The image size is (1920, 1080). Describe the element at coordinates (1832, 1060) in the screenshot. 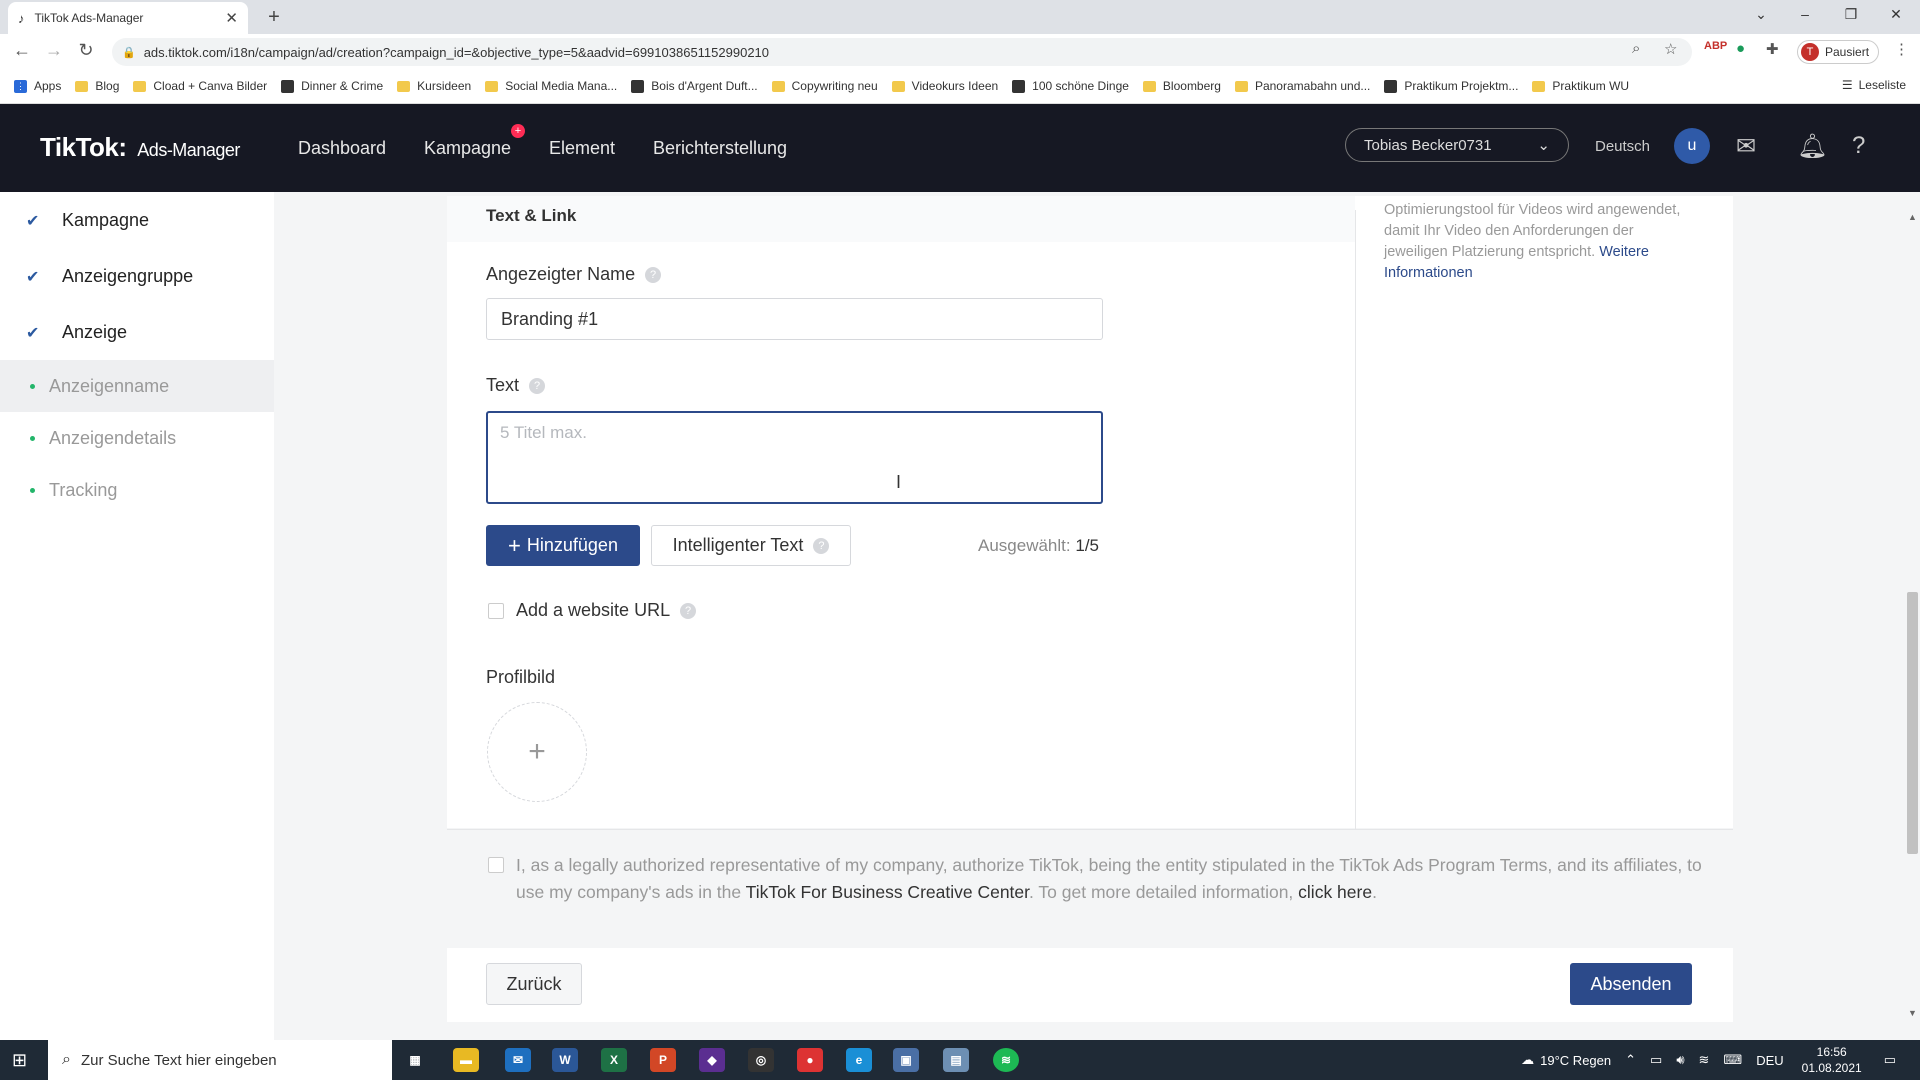

I see `clock: 16:56 01.08.2021` at that location.